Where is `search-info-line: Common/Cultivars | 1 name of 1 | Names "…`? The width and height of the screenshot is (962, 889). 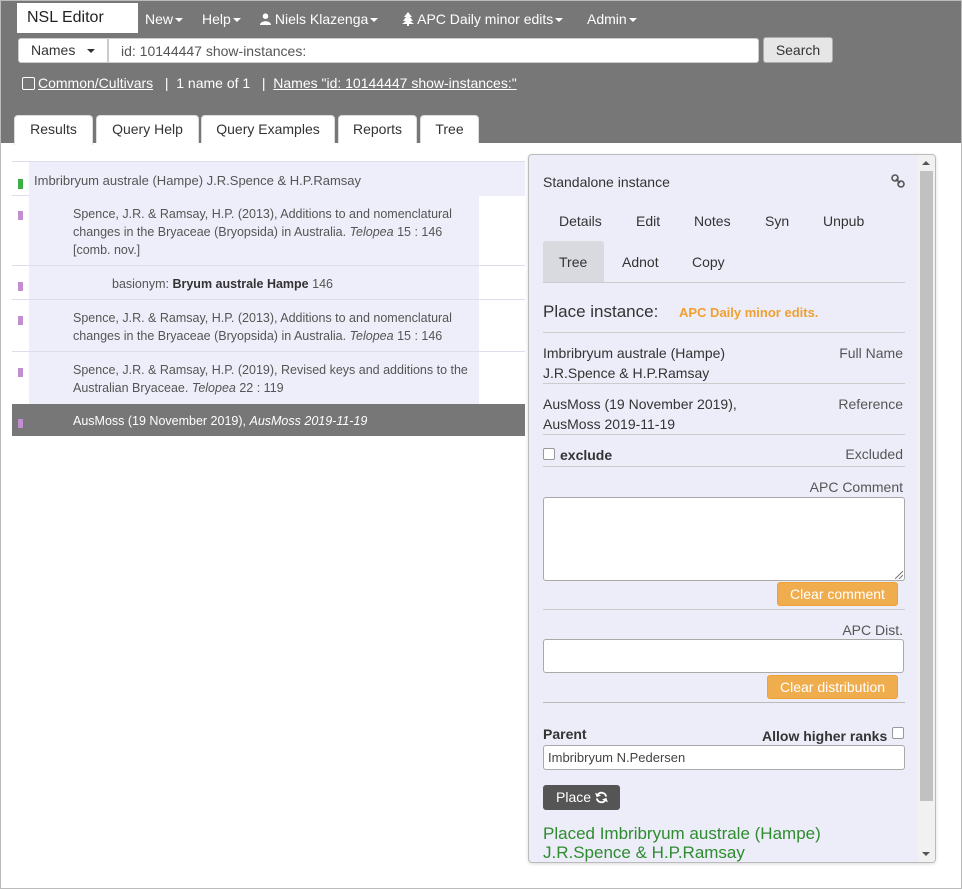 search-info-line: Common/Cultivars | 1 name of 1 | Names "… is located at coordinates (269, 83).